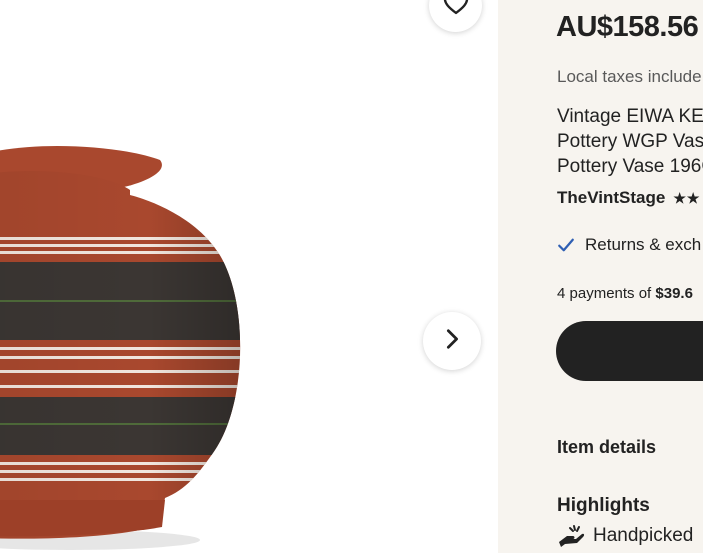  I want to click on next-image-button, so click(452, 341).